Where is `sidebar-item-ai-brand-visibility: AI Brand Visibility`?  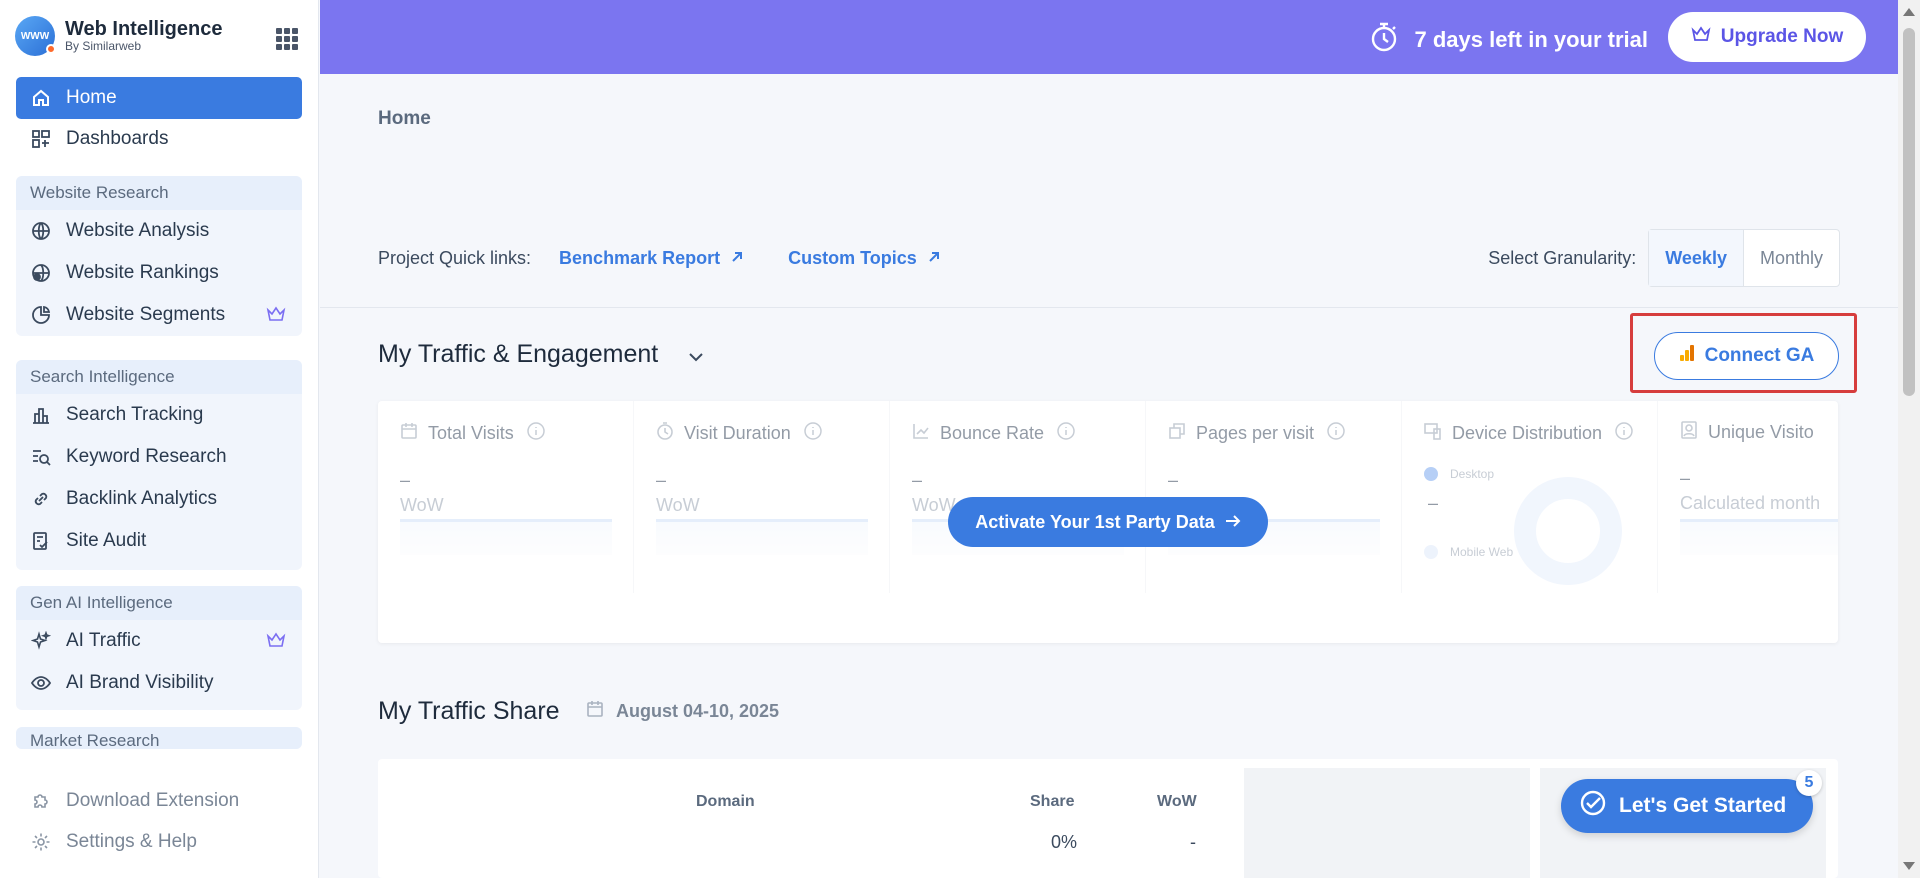
sidebar-item-ai-brand-visibility: AI Brand Visibility is located at coordinates (159, 683).